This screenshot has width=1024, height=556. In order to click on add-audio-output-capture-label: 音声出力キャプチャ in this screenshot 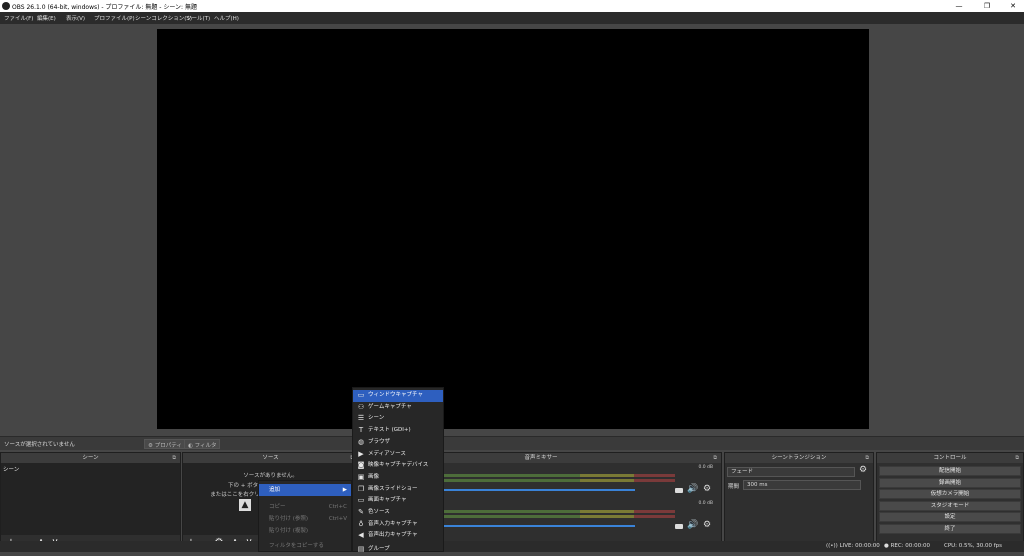, I will do `click(393, 535)`.